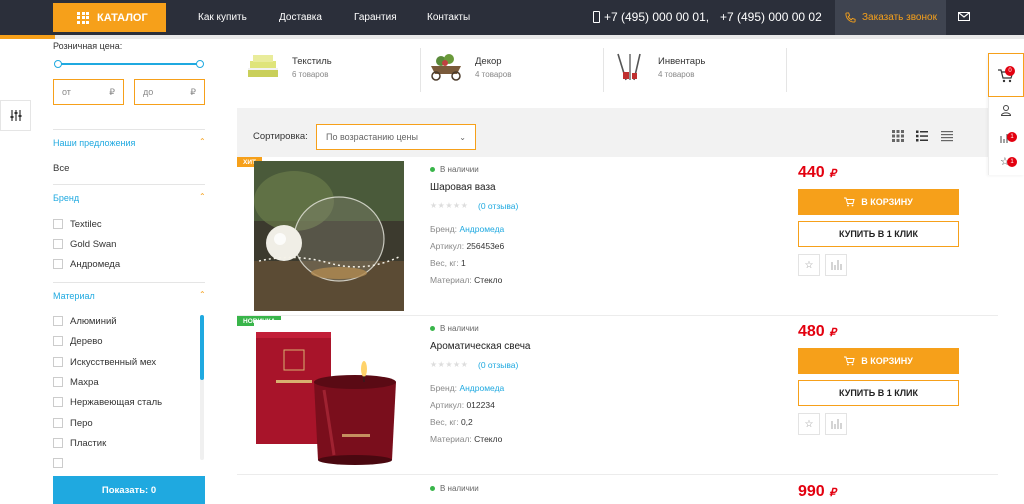  I want to click on material-prop-label: Материал:, so click(451, 439).